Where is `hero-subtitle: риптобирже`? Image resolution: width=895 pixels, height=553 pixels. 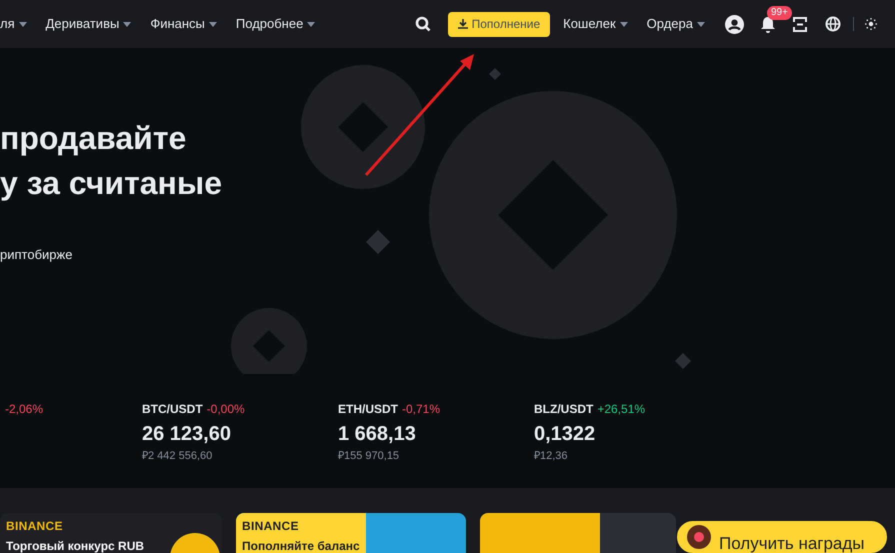
hero-subtitle: риптобирже is located at coordinates (37, 255).